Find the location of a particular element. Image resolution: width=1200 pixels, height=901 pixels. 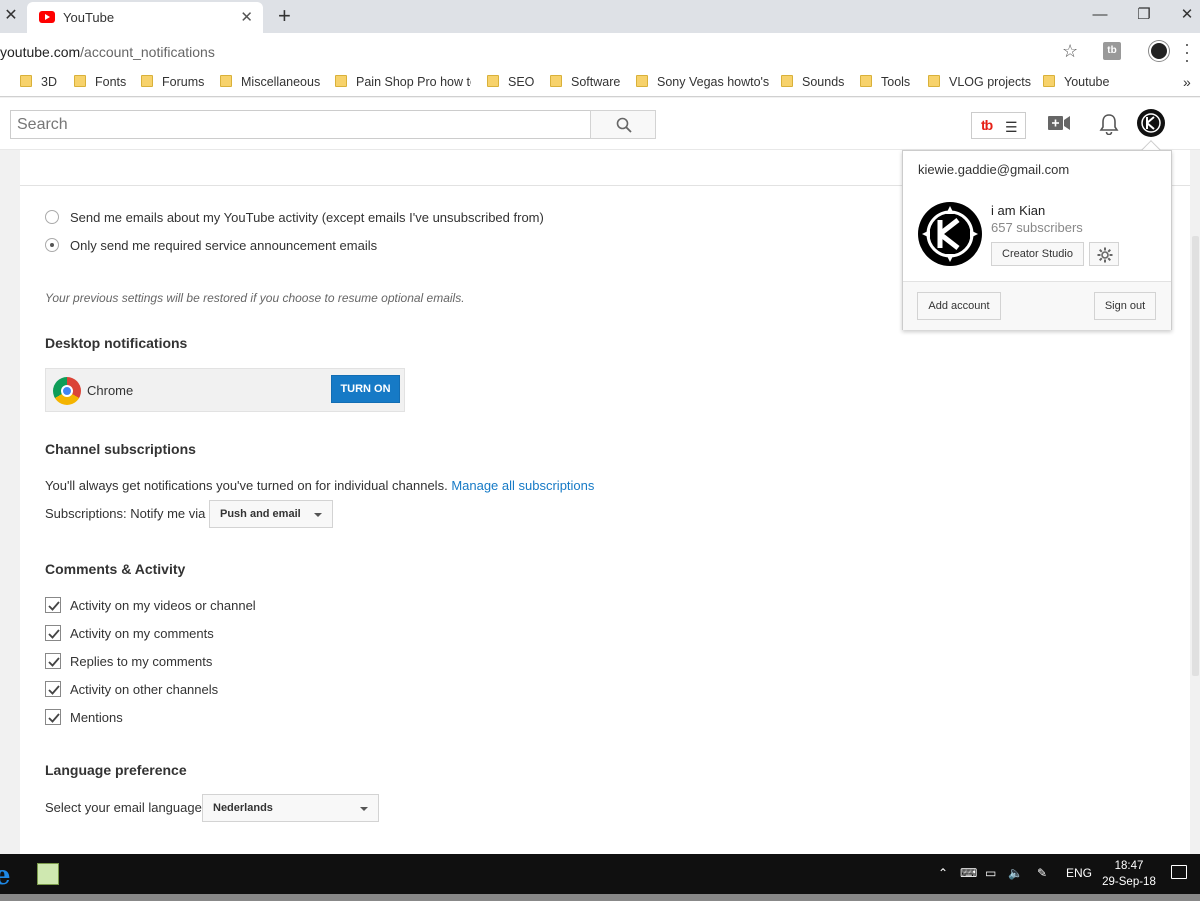

screen-edge is located at coordinates (600, 897).